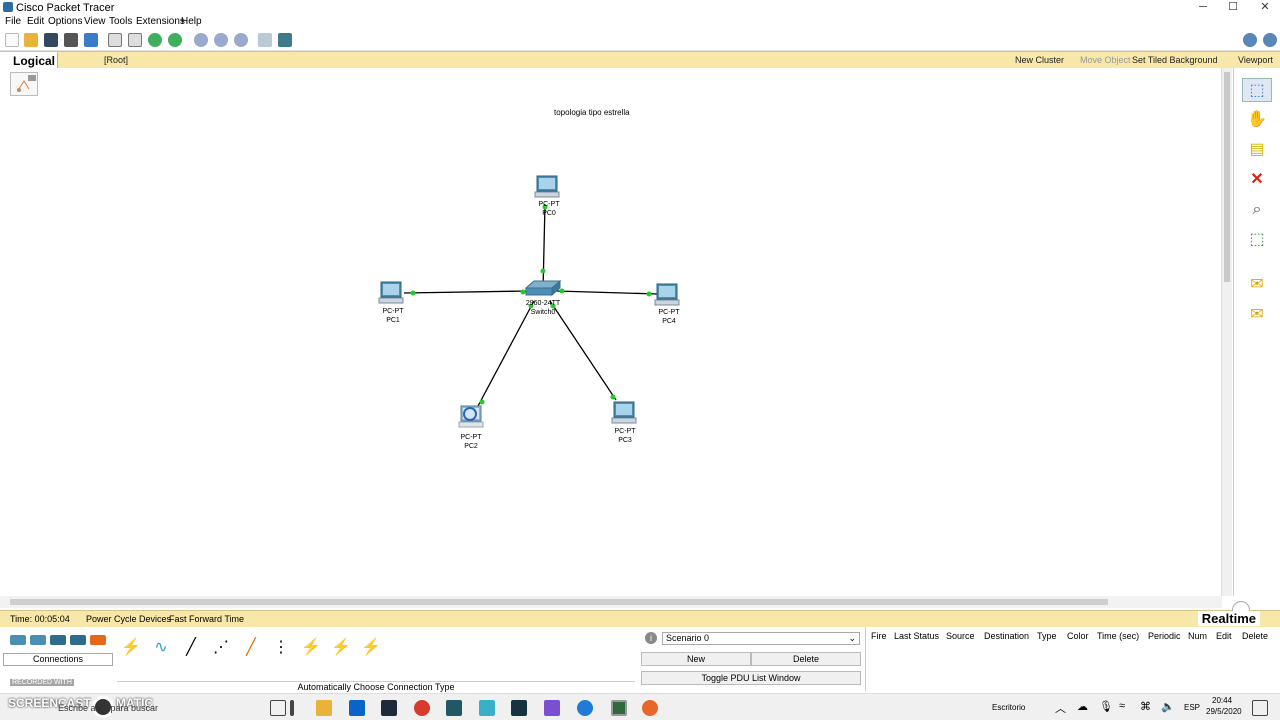 This screenshot has height=720, width=1280. Describe the element at coordinates (1082, 706) in the screenshot. I see `cloud-icon: ☁` at that location.